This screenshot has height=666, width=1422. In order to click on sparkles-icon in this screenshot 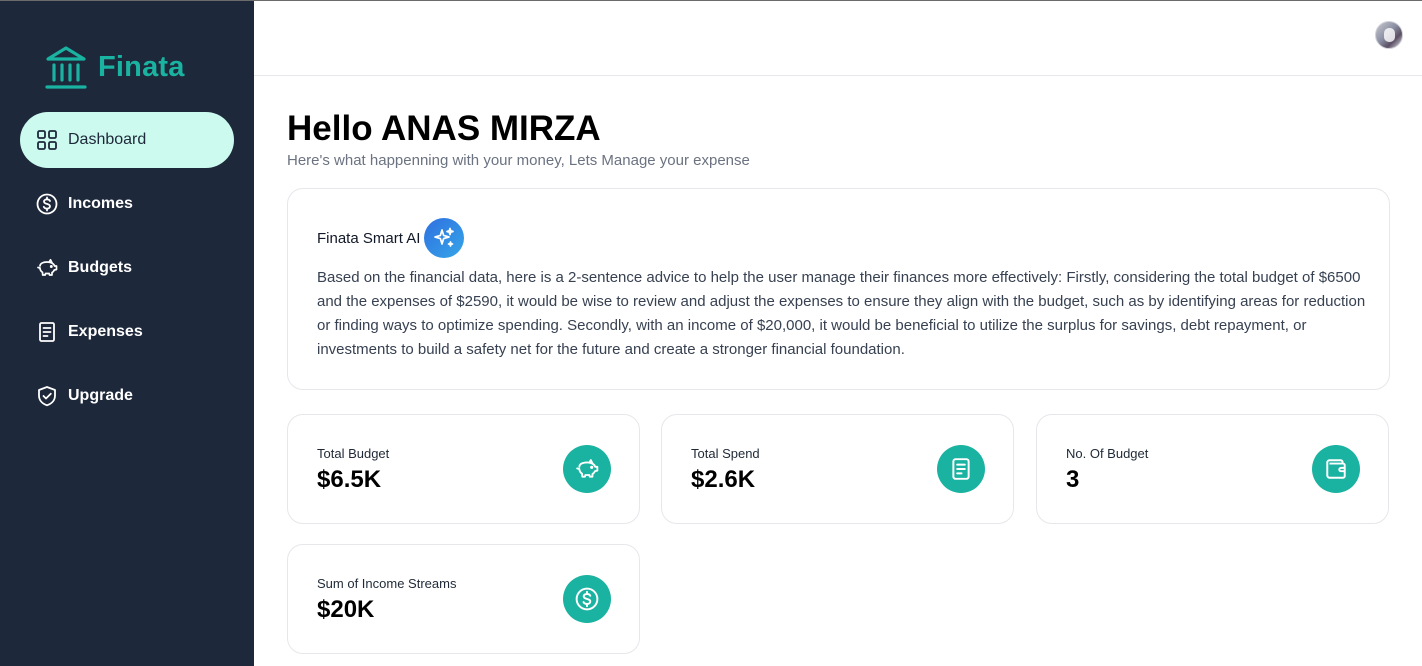, I will do `click(444, 237)`.